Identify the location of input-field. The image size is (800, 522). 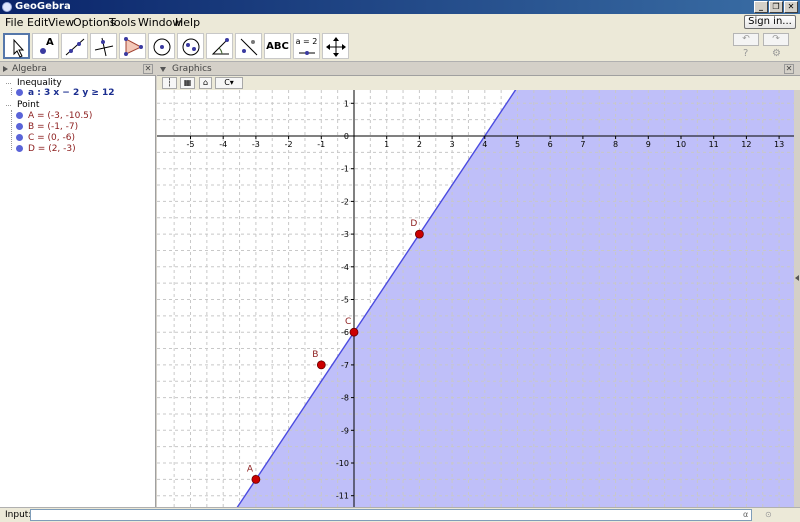
(391, 515).